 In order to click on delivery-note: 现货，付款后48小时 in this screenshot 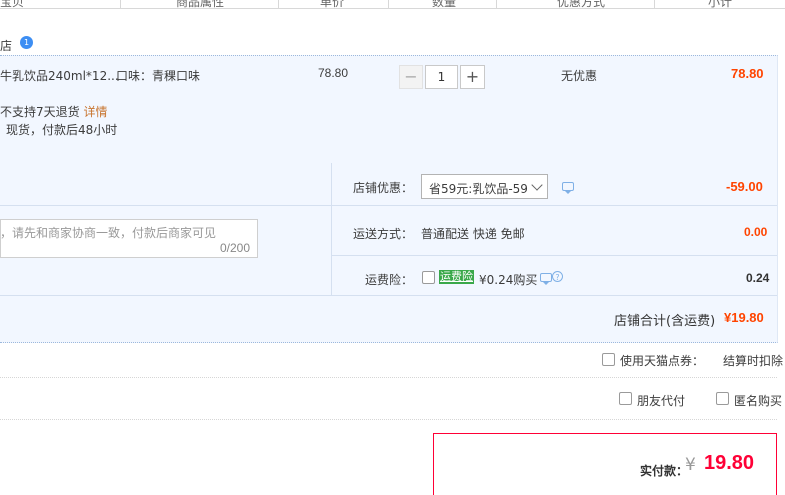, I will do `click(62, 130)`.